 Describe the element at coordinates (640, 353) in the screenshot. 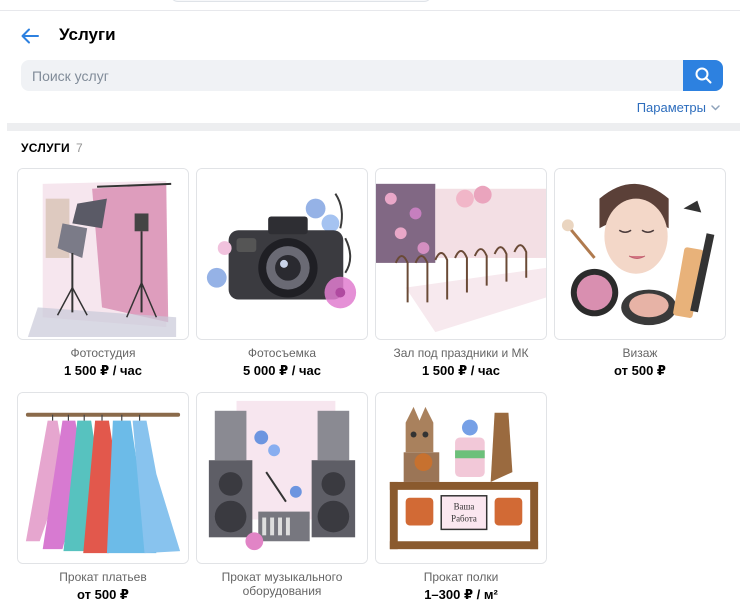

I see `service-name: Визаж` at that location.